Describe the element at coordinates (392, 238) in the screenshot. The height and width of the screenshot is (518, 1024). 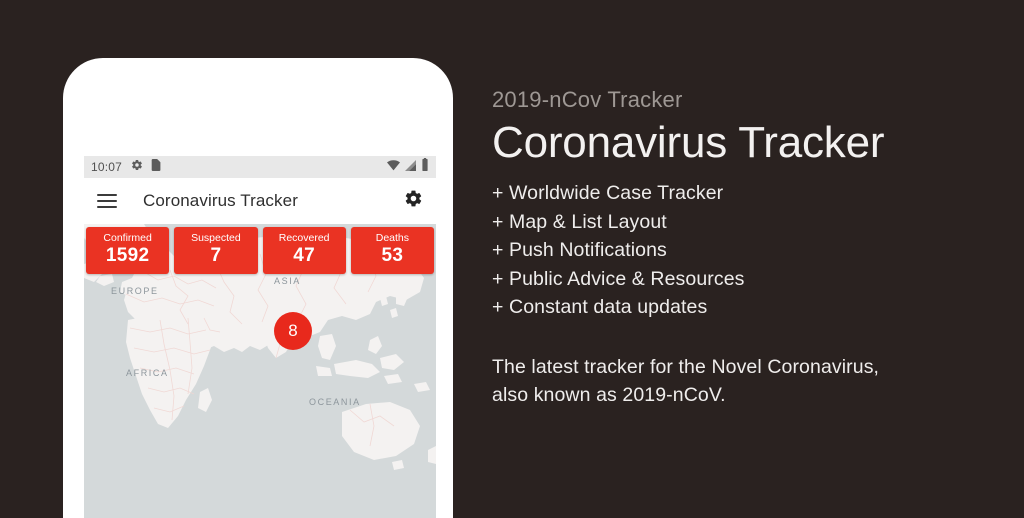
I see `stat-label: Deaths` at that location.